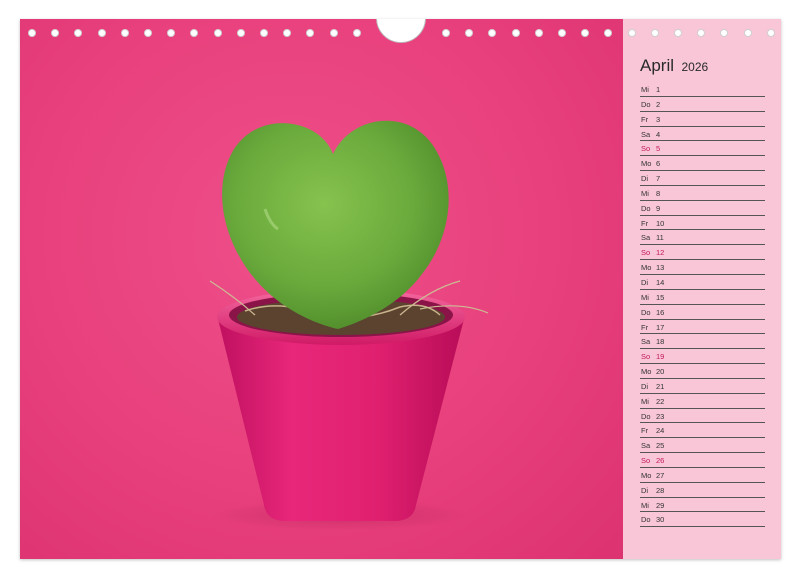  What do you see at coordinates (702, 178) in the screenshot?
I see `day-row: Di 7` at bounding box center [702, 178].